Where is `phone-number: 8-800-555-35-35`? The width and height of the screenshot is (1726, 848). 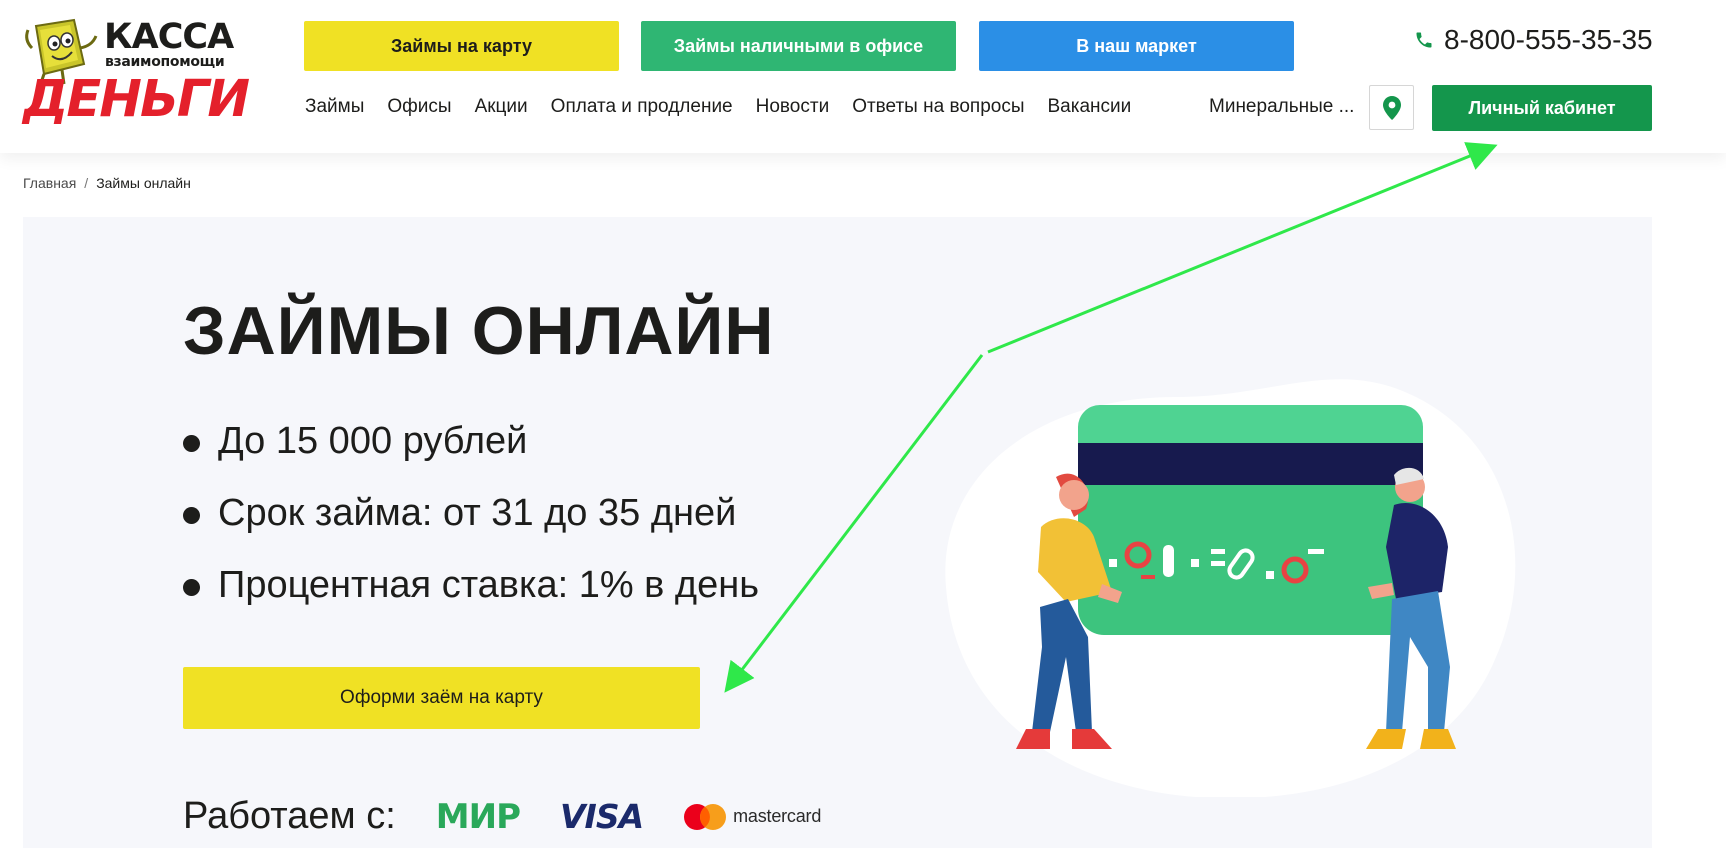 phone-number: 8-800-555-35-35 is located at coordinates (1548, 39).